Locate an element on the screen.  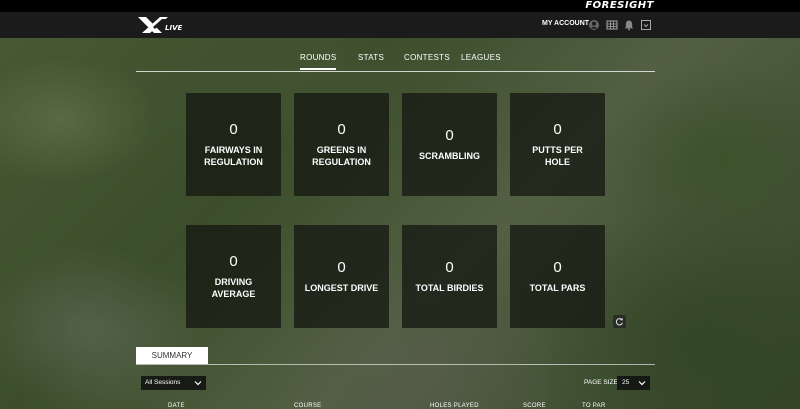
stat-card-putts: 0 PUTTS PER HOLE is located at coordinates (557, 144).